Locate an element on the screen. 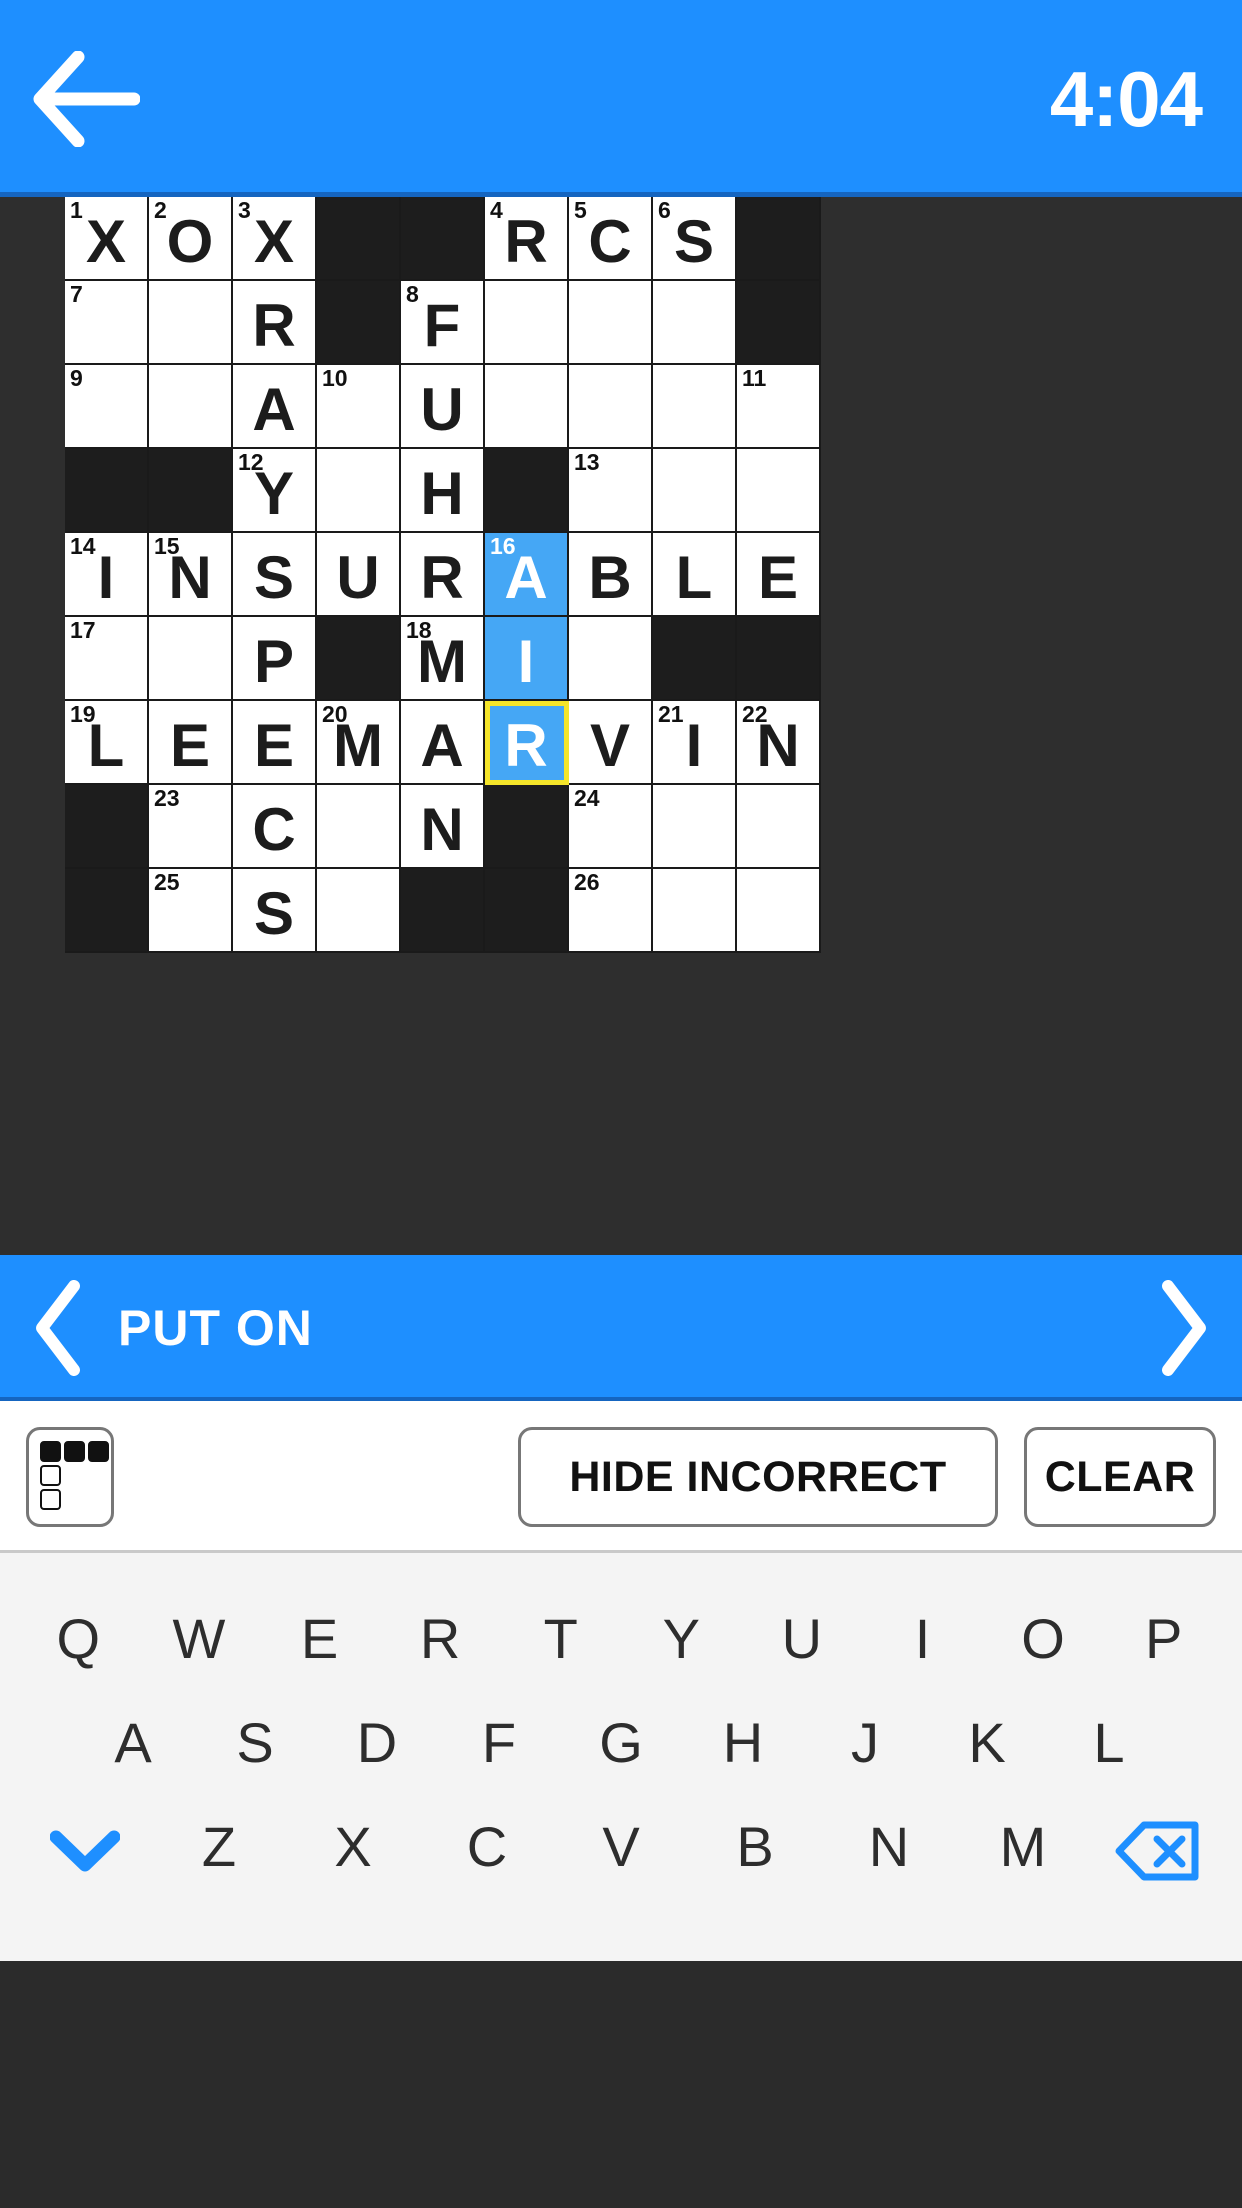  grid-cell-selected: R is located at coordinates (527, 743).